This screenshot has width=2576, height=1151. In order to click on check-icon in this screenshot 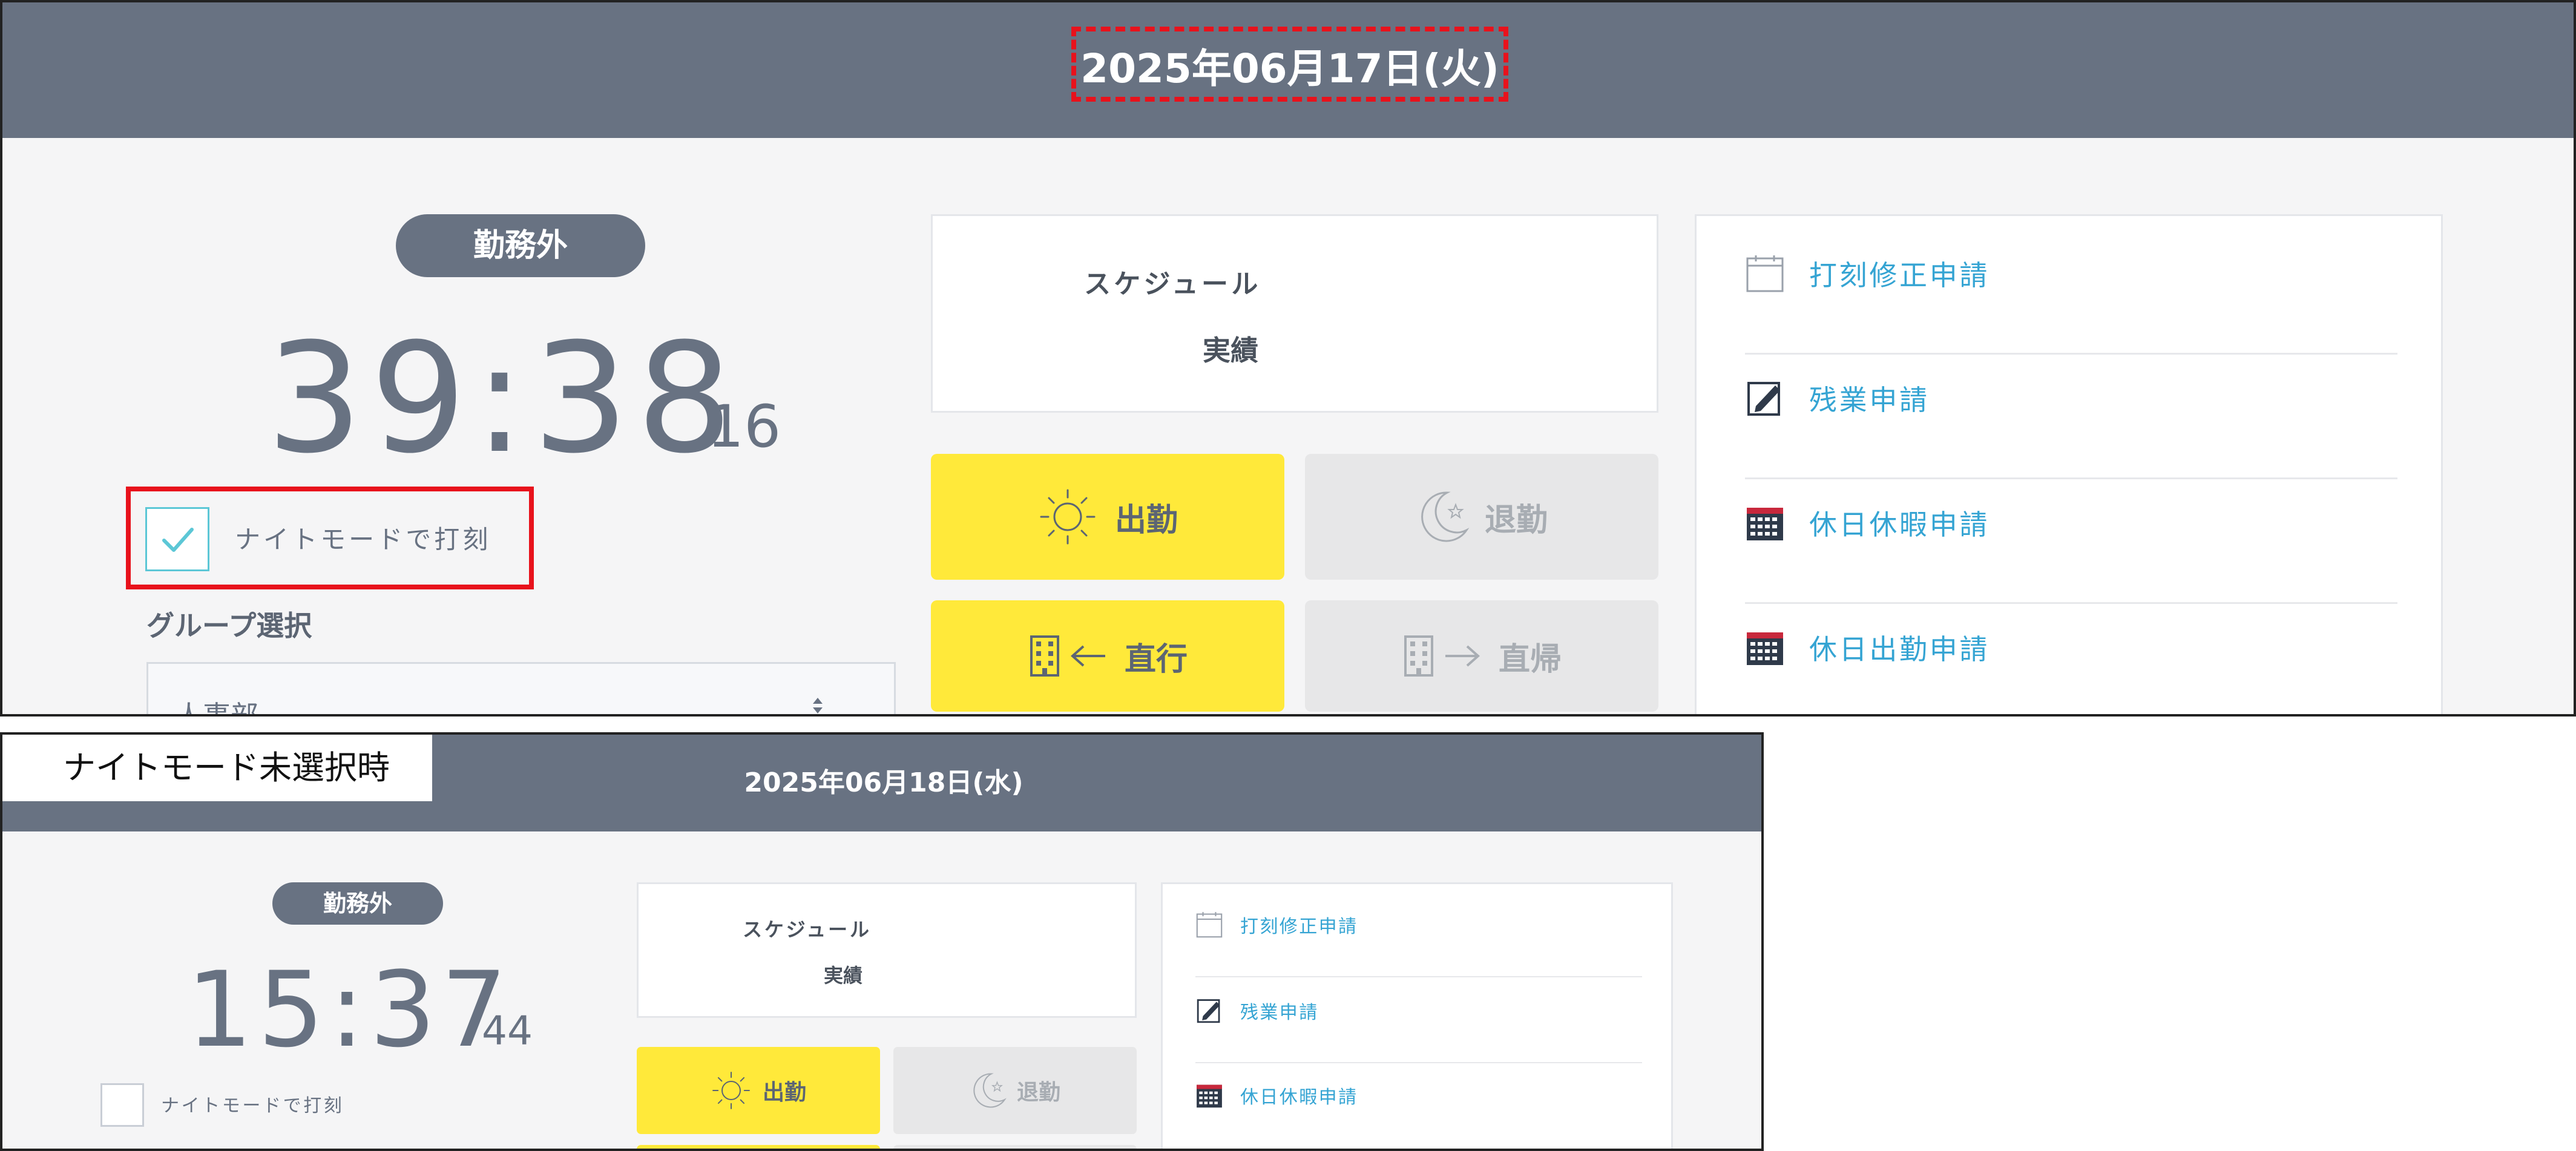, I will do `click(178, 540)`.